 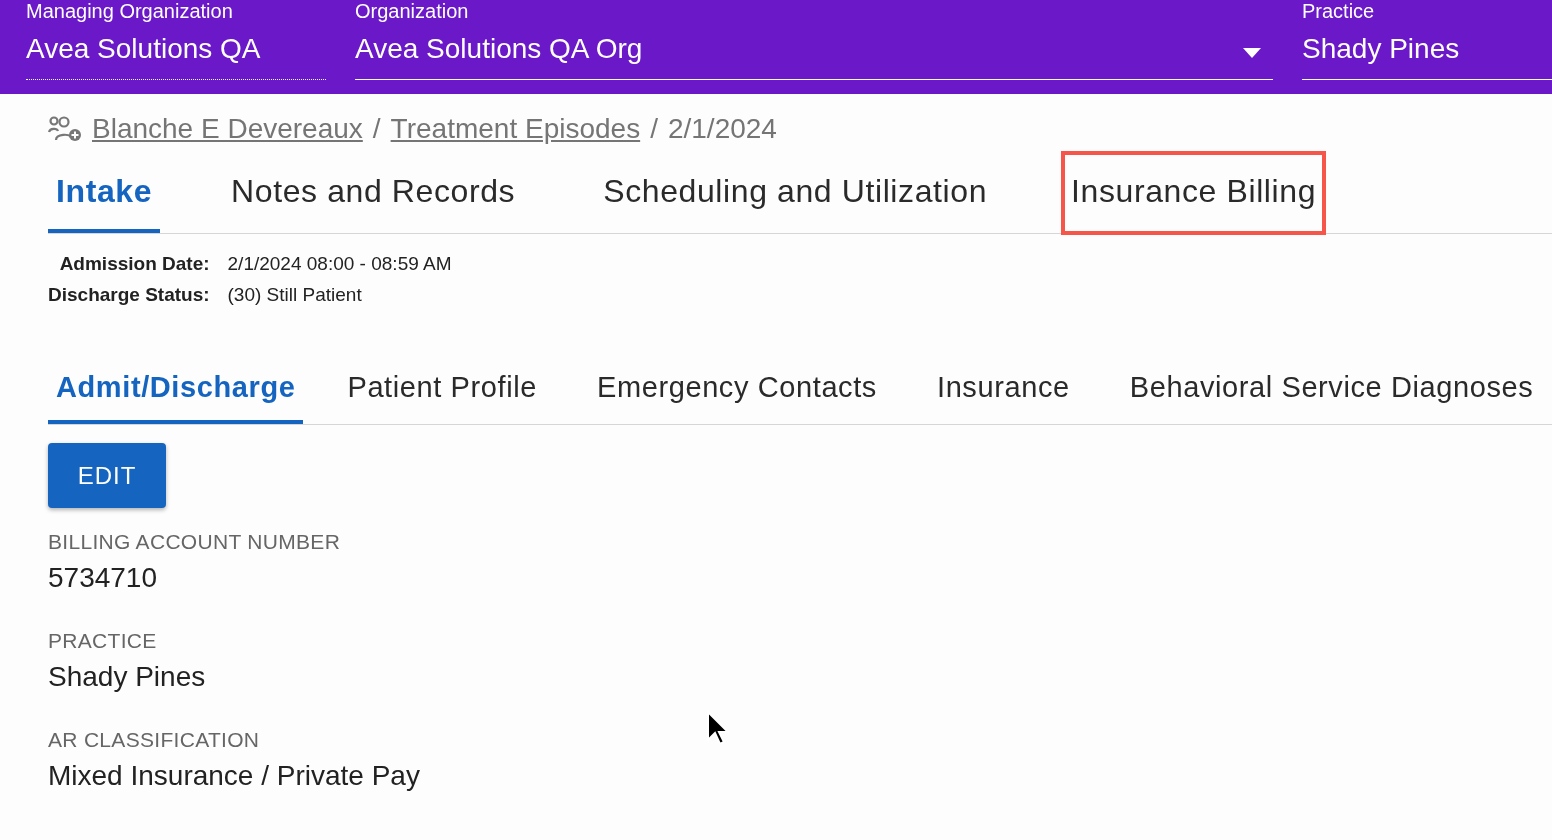 What do you see at coordinates (295, 295) in the screenshot?
I see `summary-value: (30) Still Patient` at bounding box center [295, 295].